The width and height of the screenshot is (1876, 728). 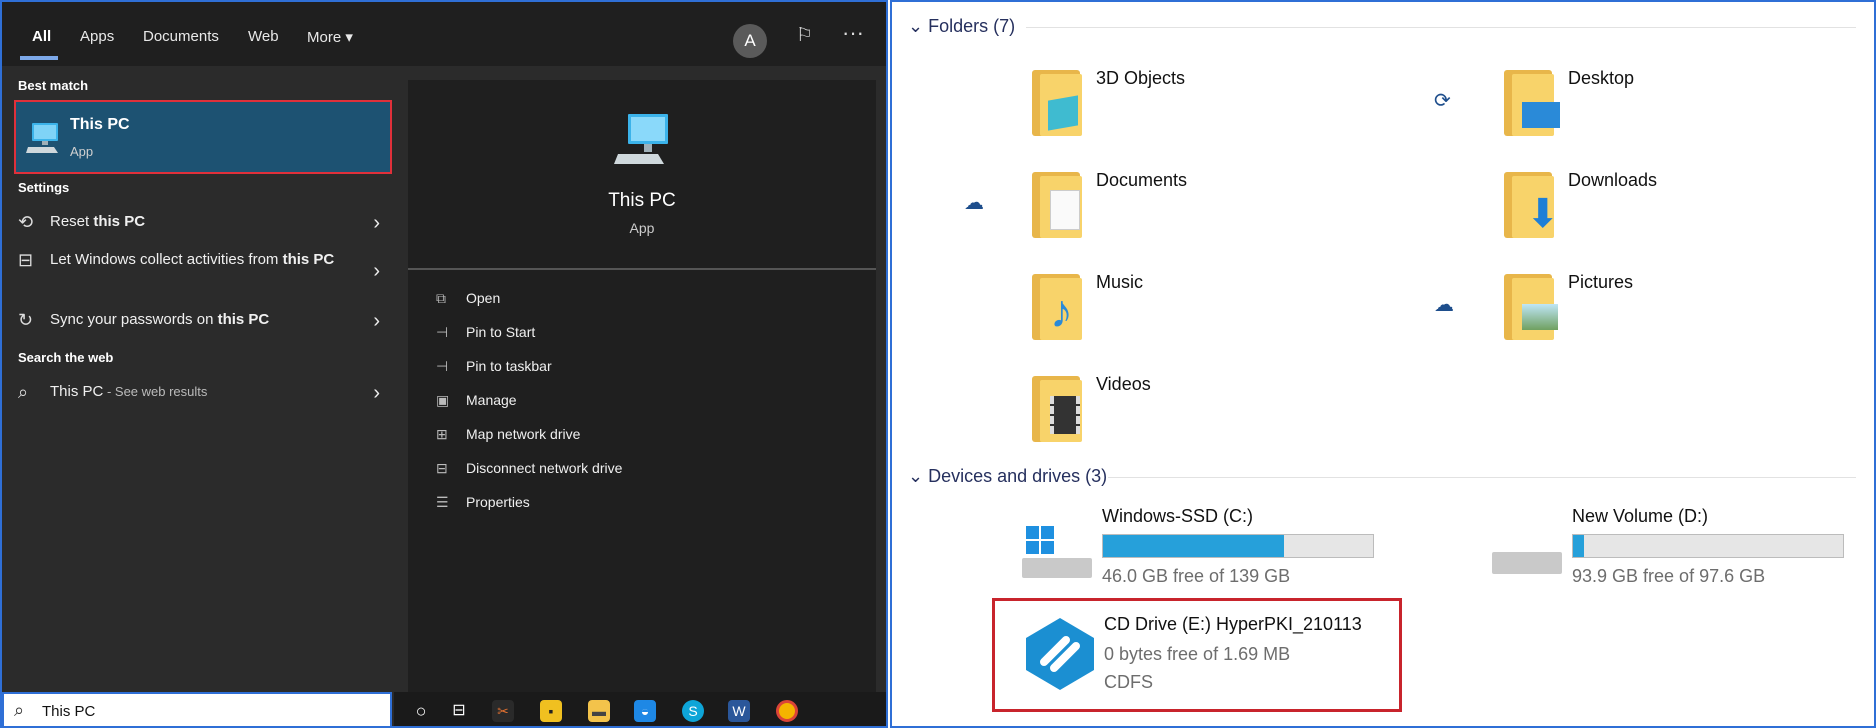 I want to click on tab-all: All, so click(x=41, y=36).